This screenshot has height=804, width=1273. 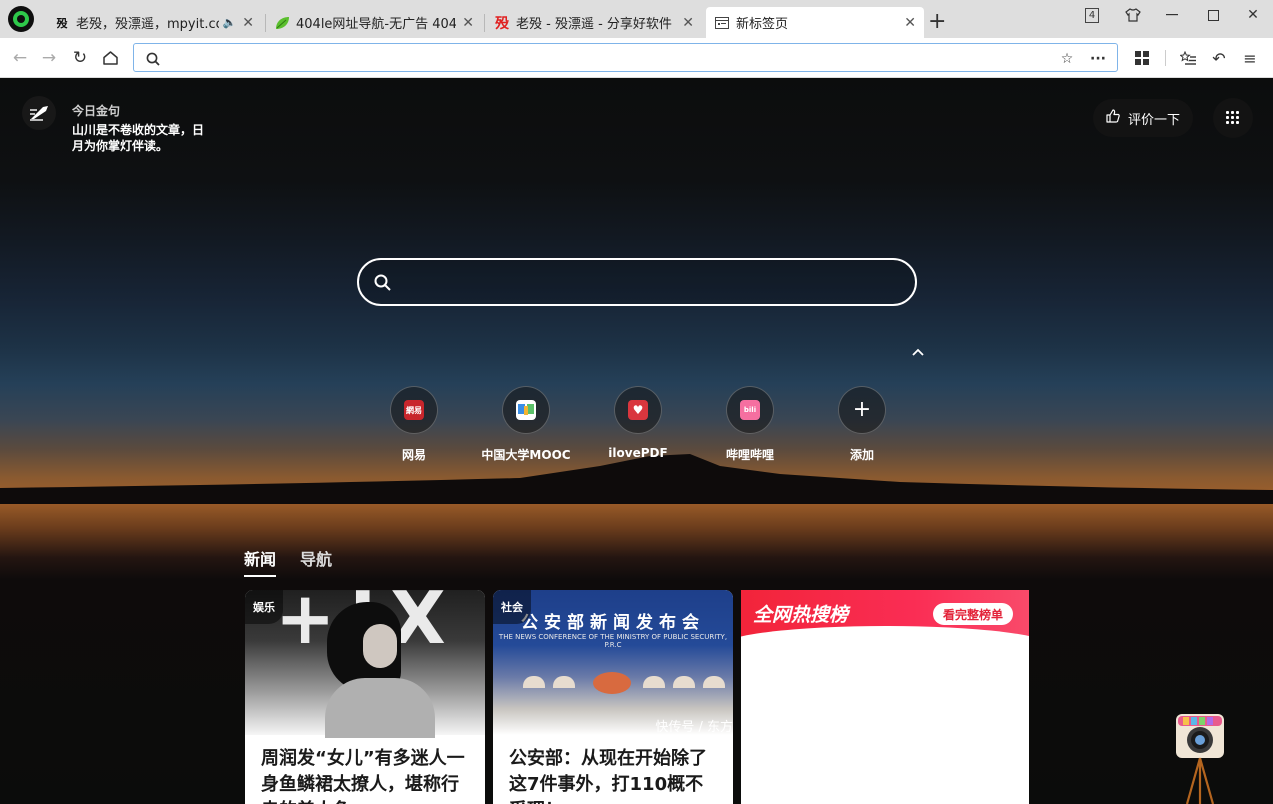 What do you see at coordinates (694, 727) in the screenshot?
I see `image-source: 快传号 / 东方` at bounding box center [694, 727].